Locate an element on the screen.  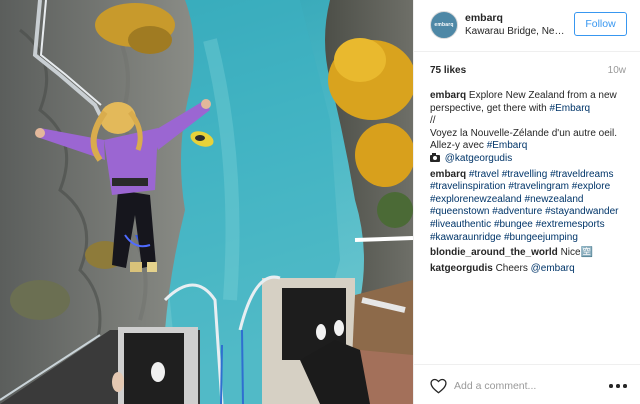
location-link: Kawarau Bridge, New Zealand is located at coordinates (517, 31).